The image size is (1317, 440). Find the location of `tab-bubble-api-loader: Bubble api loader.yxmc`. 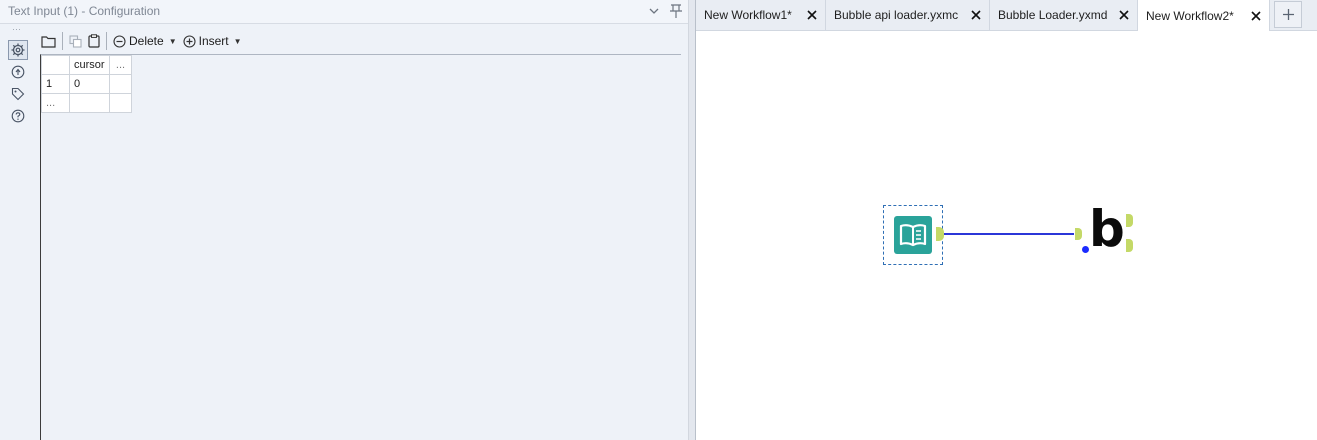

tab-bubble-api-loader: Bubble api loader.yxmc is located at coordinates (908, 15).